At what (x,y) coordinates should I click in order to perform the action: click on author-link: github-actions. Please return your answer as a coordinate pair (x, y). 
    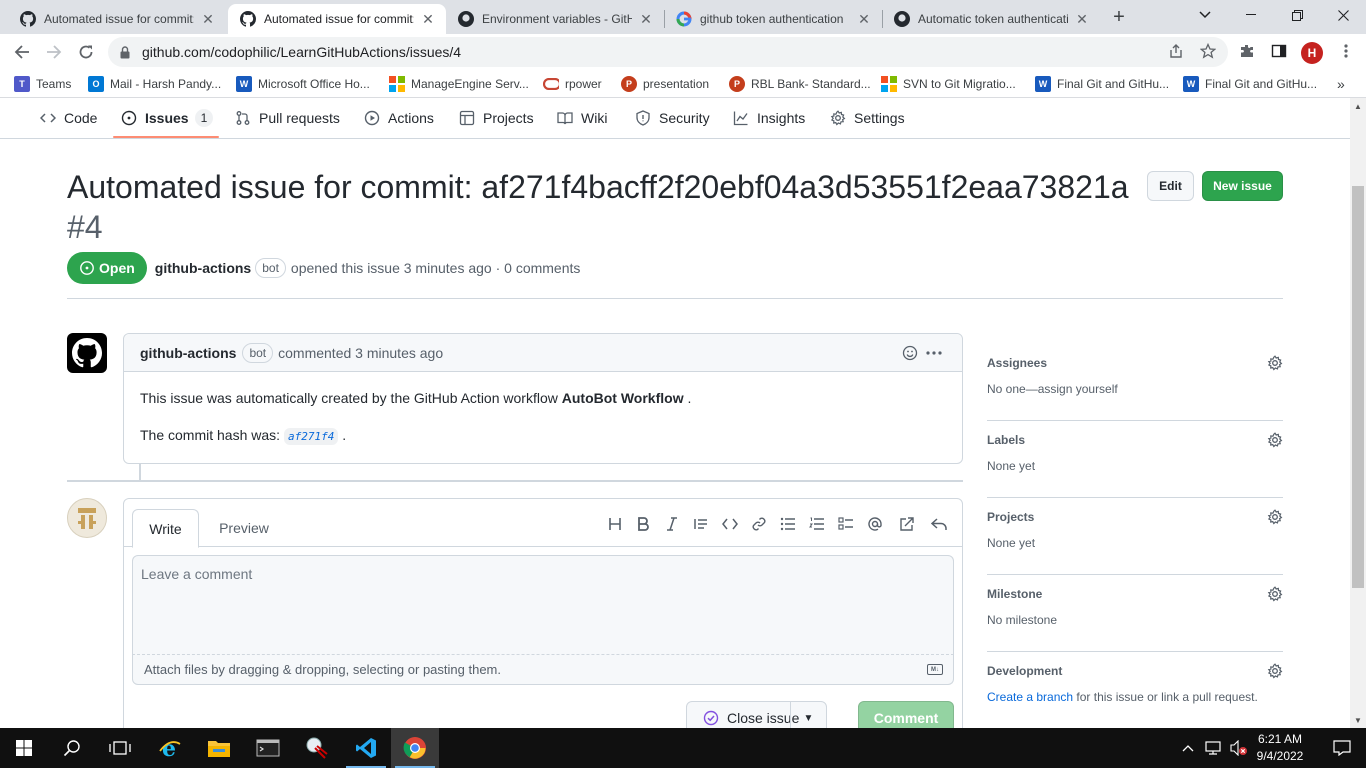
    Looking at the image, I should click on (203, 268).